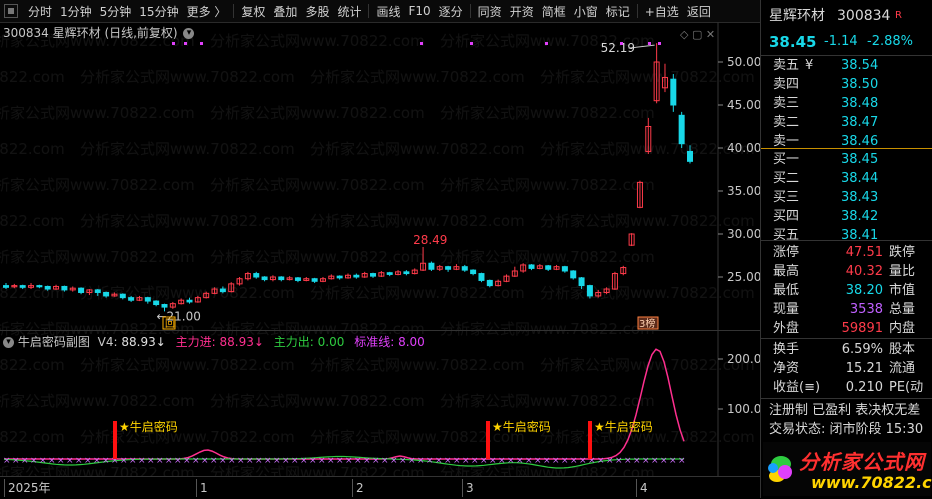  What do you see at coordinates (8, 342) in the screenshot?
I see `indicator-settings-icon: ▾` at bounding box center [8, 342].